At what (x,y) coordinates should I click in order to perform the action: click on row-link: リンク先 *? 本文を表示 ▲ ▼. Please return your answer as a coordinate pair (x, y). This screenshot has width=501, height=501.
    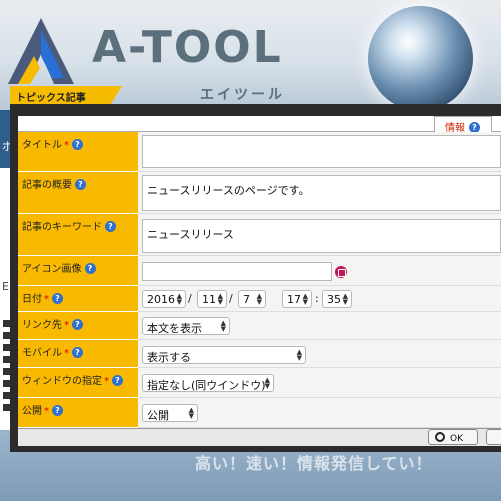
    Looking at the image, I should click on (259, 326).